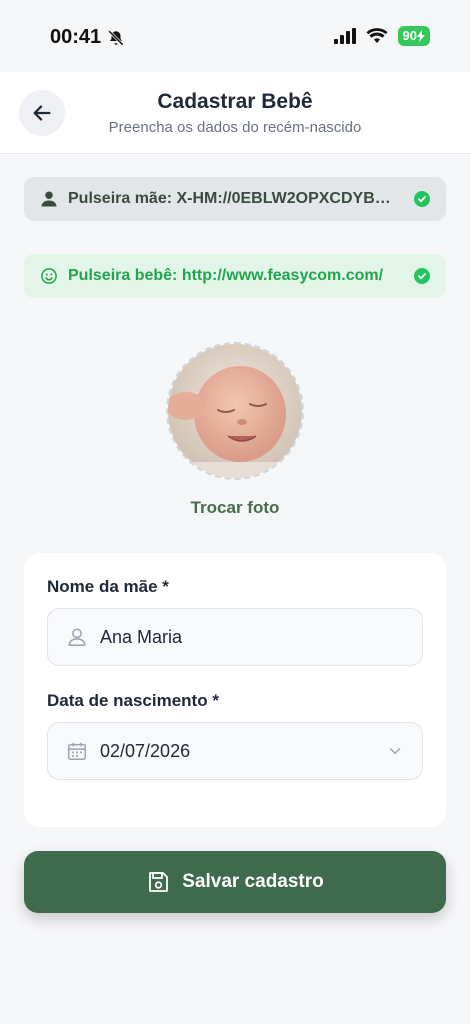  I want to click on save-button: Salvar cadastro, so click(235, 882).